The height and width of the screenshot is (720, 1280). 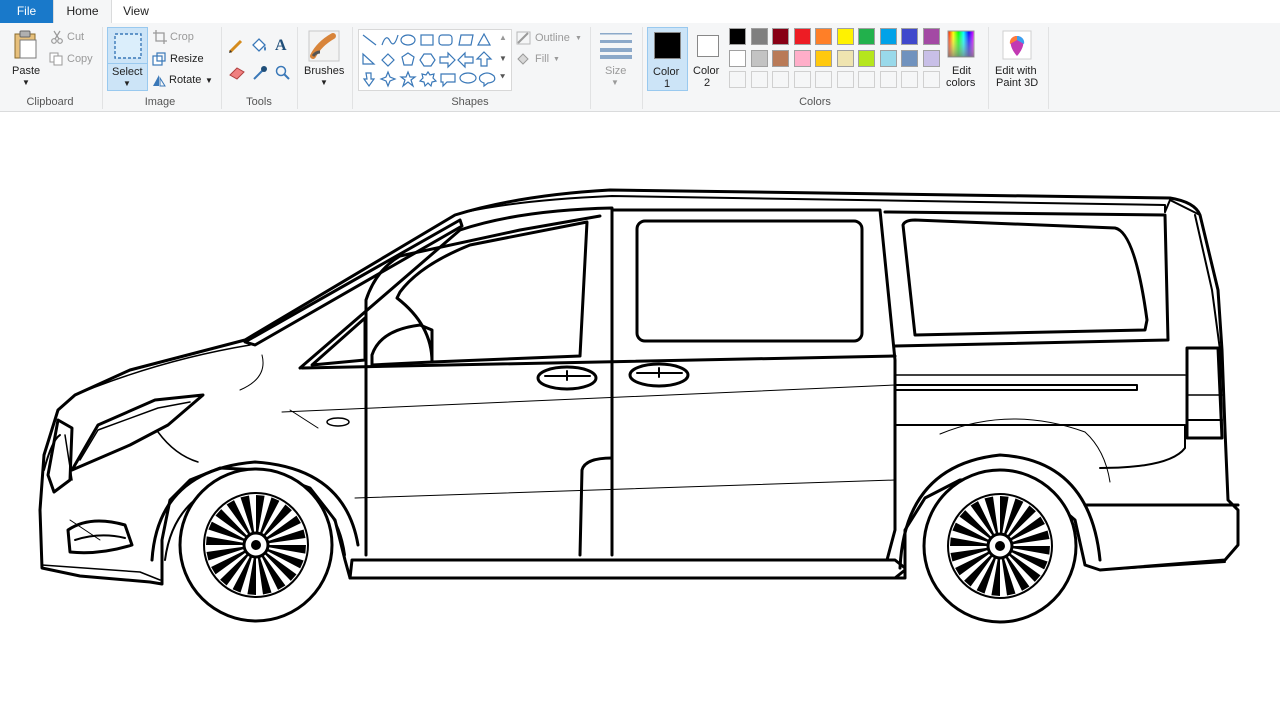 What do you see at coordinates (50, 102) in the screenshot?
I see `clipboard-group-label: Clipboard` at bounding box center [50, 102].